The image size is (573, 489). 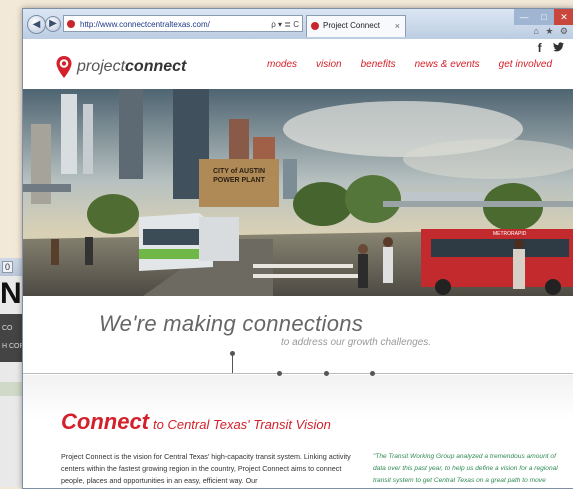 What do you see at coordinates (239, 171) in the screenshot?
I see `power-plant-sign-line1: CITY of AUSTIN` at bounding box center [239, 171].